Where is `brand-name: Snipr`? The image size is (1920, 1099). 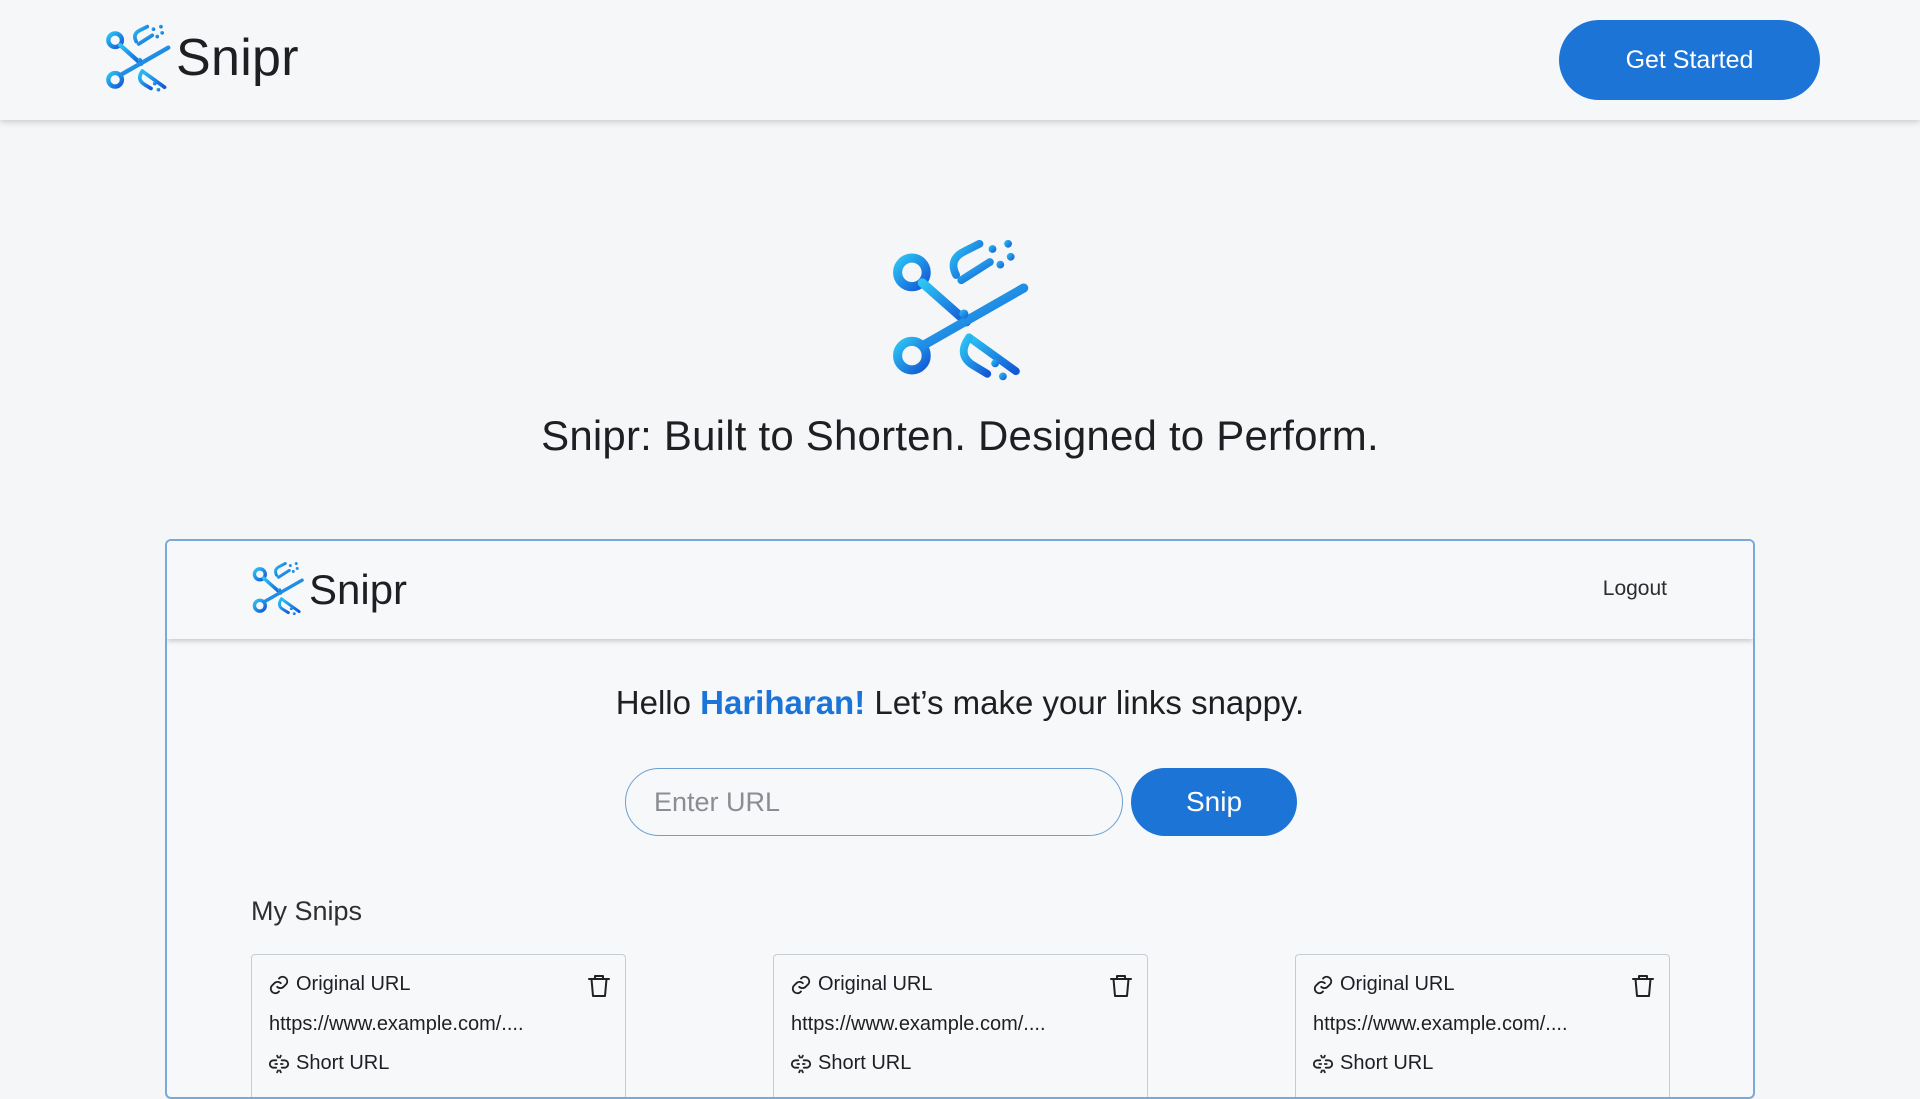 brand-name: Snipr is located at coordinates (237, 58).